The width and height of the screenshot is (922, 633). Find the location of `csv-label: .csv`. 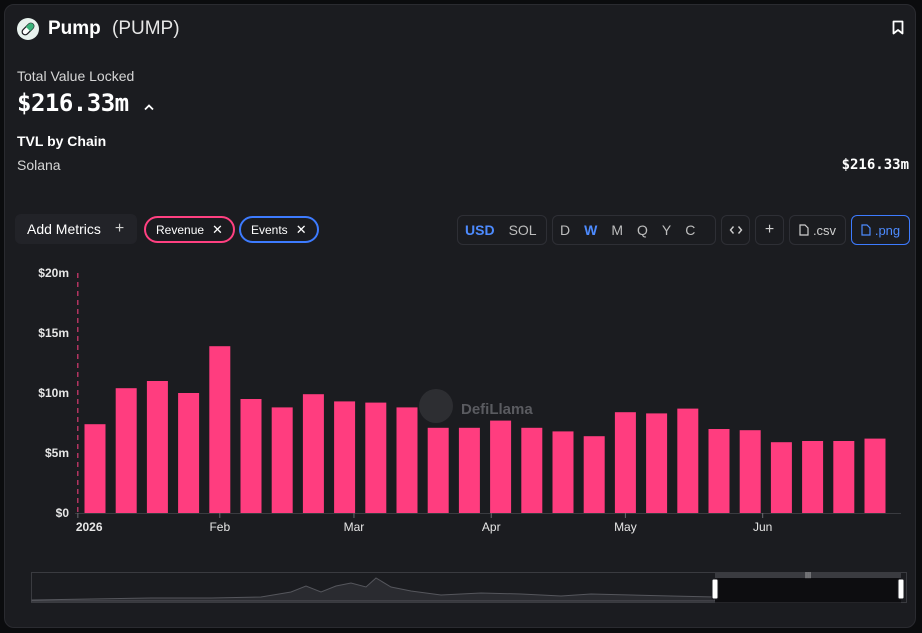

csv-label: .csv is located at coordinates (824, 230).